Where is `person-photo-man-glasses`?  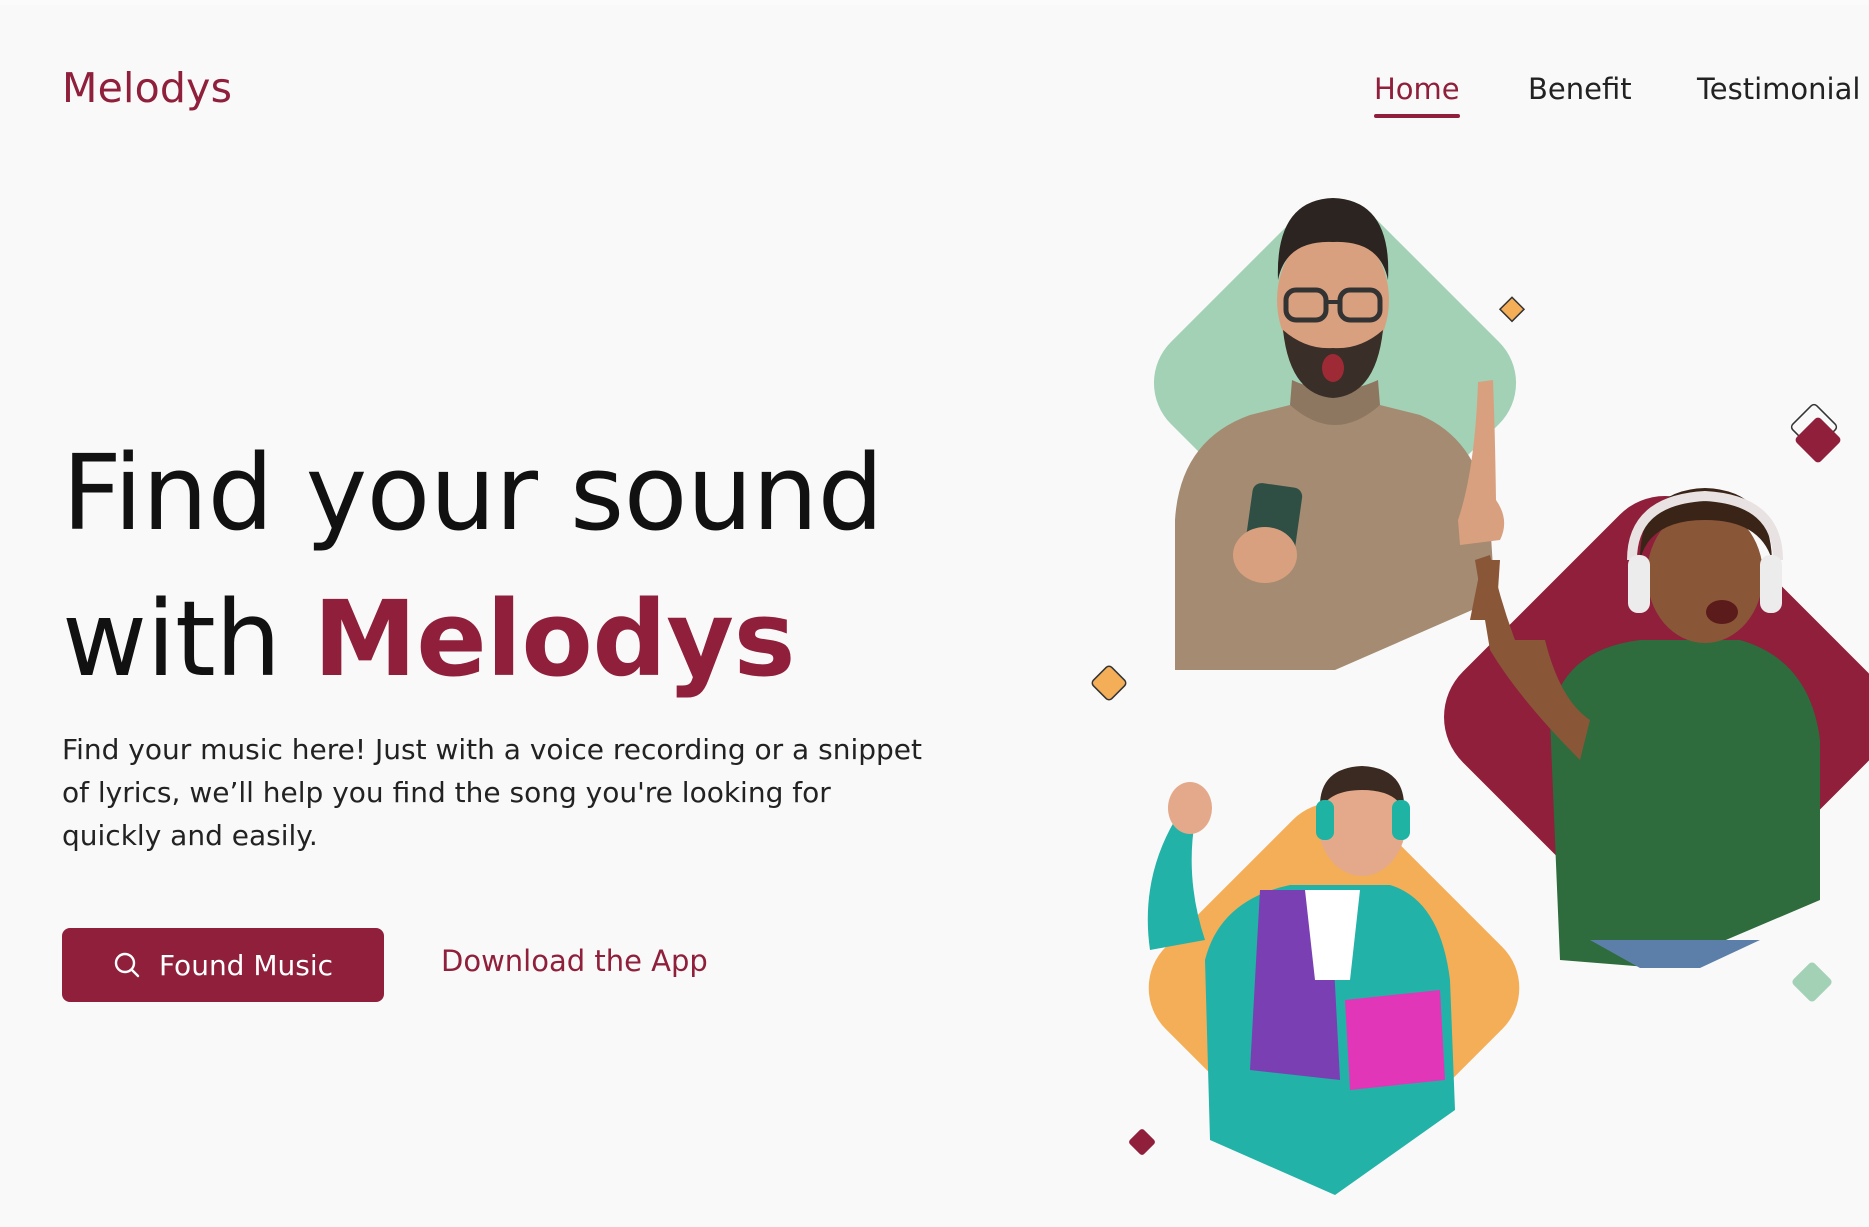 person-photo-man-glasses is located at coordinates (1340, 434).